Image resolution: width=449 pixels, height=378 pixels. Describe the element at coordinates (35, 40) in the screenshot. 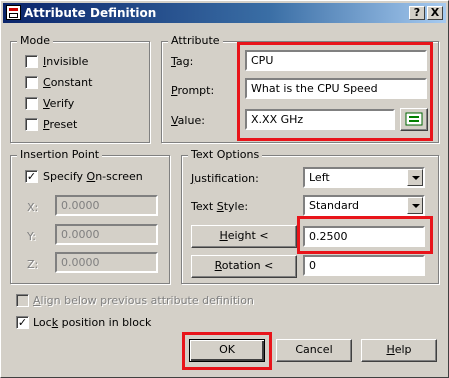

I see `mode-legend: Mode` at that location.